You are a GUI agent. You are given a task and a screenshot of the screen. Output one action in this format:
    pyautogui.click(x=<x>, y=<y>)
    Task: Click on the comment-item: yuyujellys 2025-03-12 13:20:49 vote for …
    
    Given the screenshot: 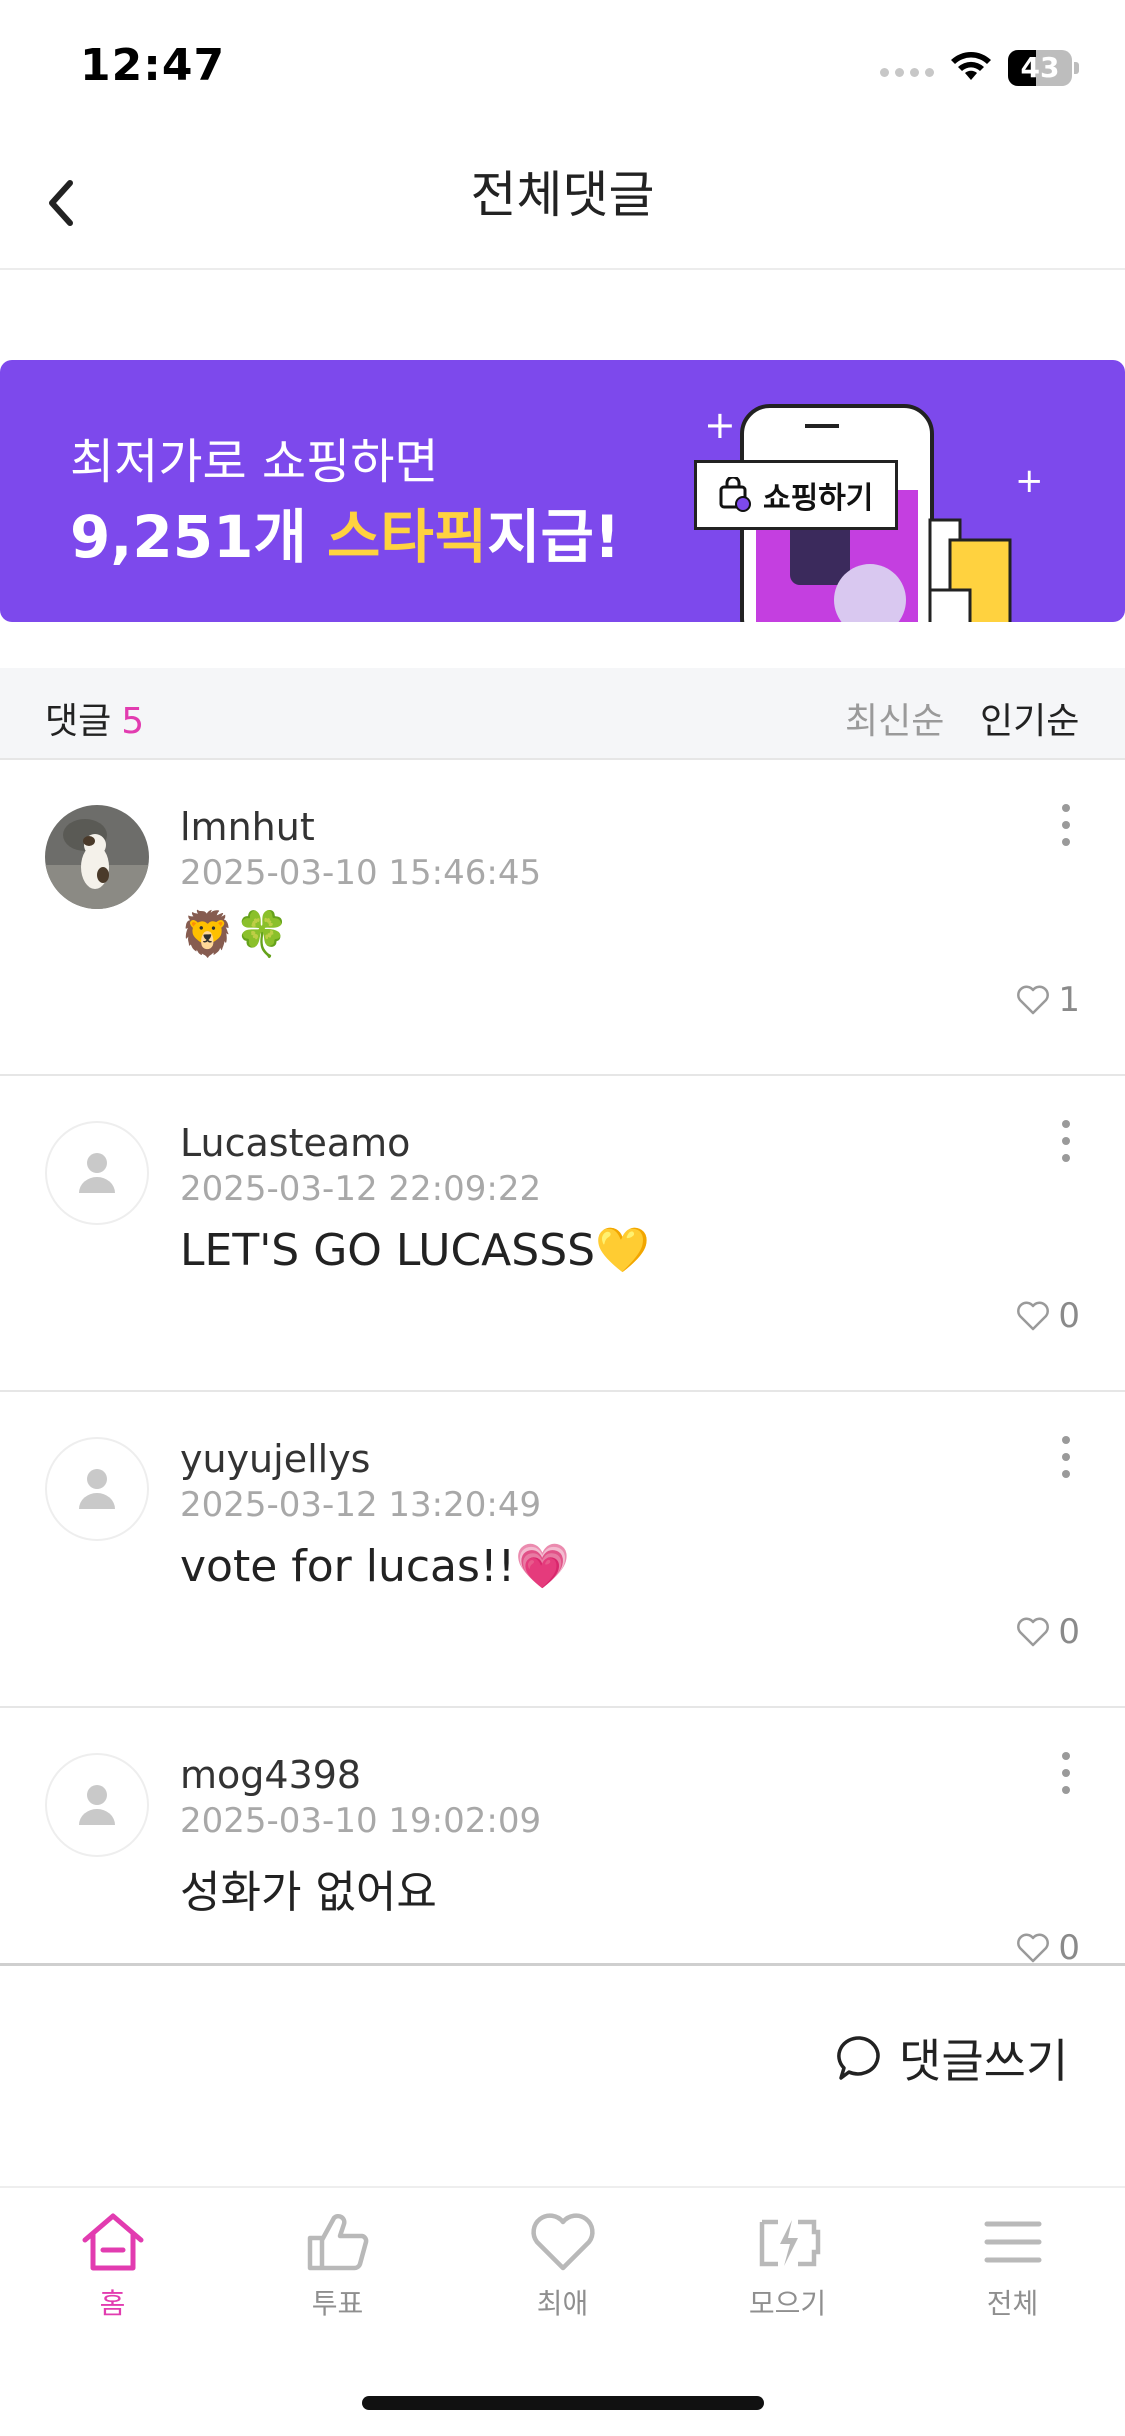 What is the action you would take?
    pyautogui.click(x=562, y=1550)
    